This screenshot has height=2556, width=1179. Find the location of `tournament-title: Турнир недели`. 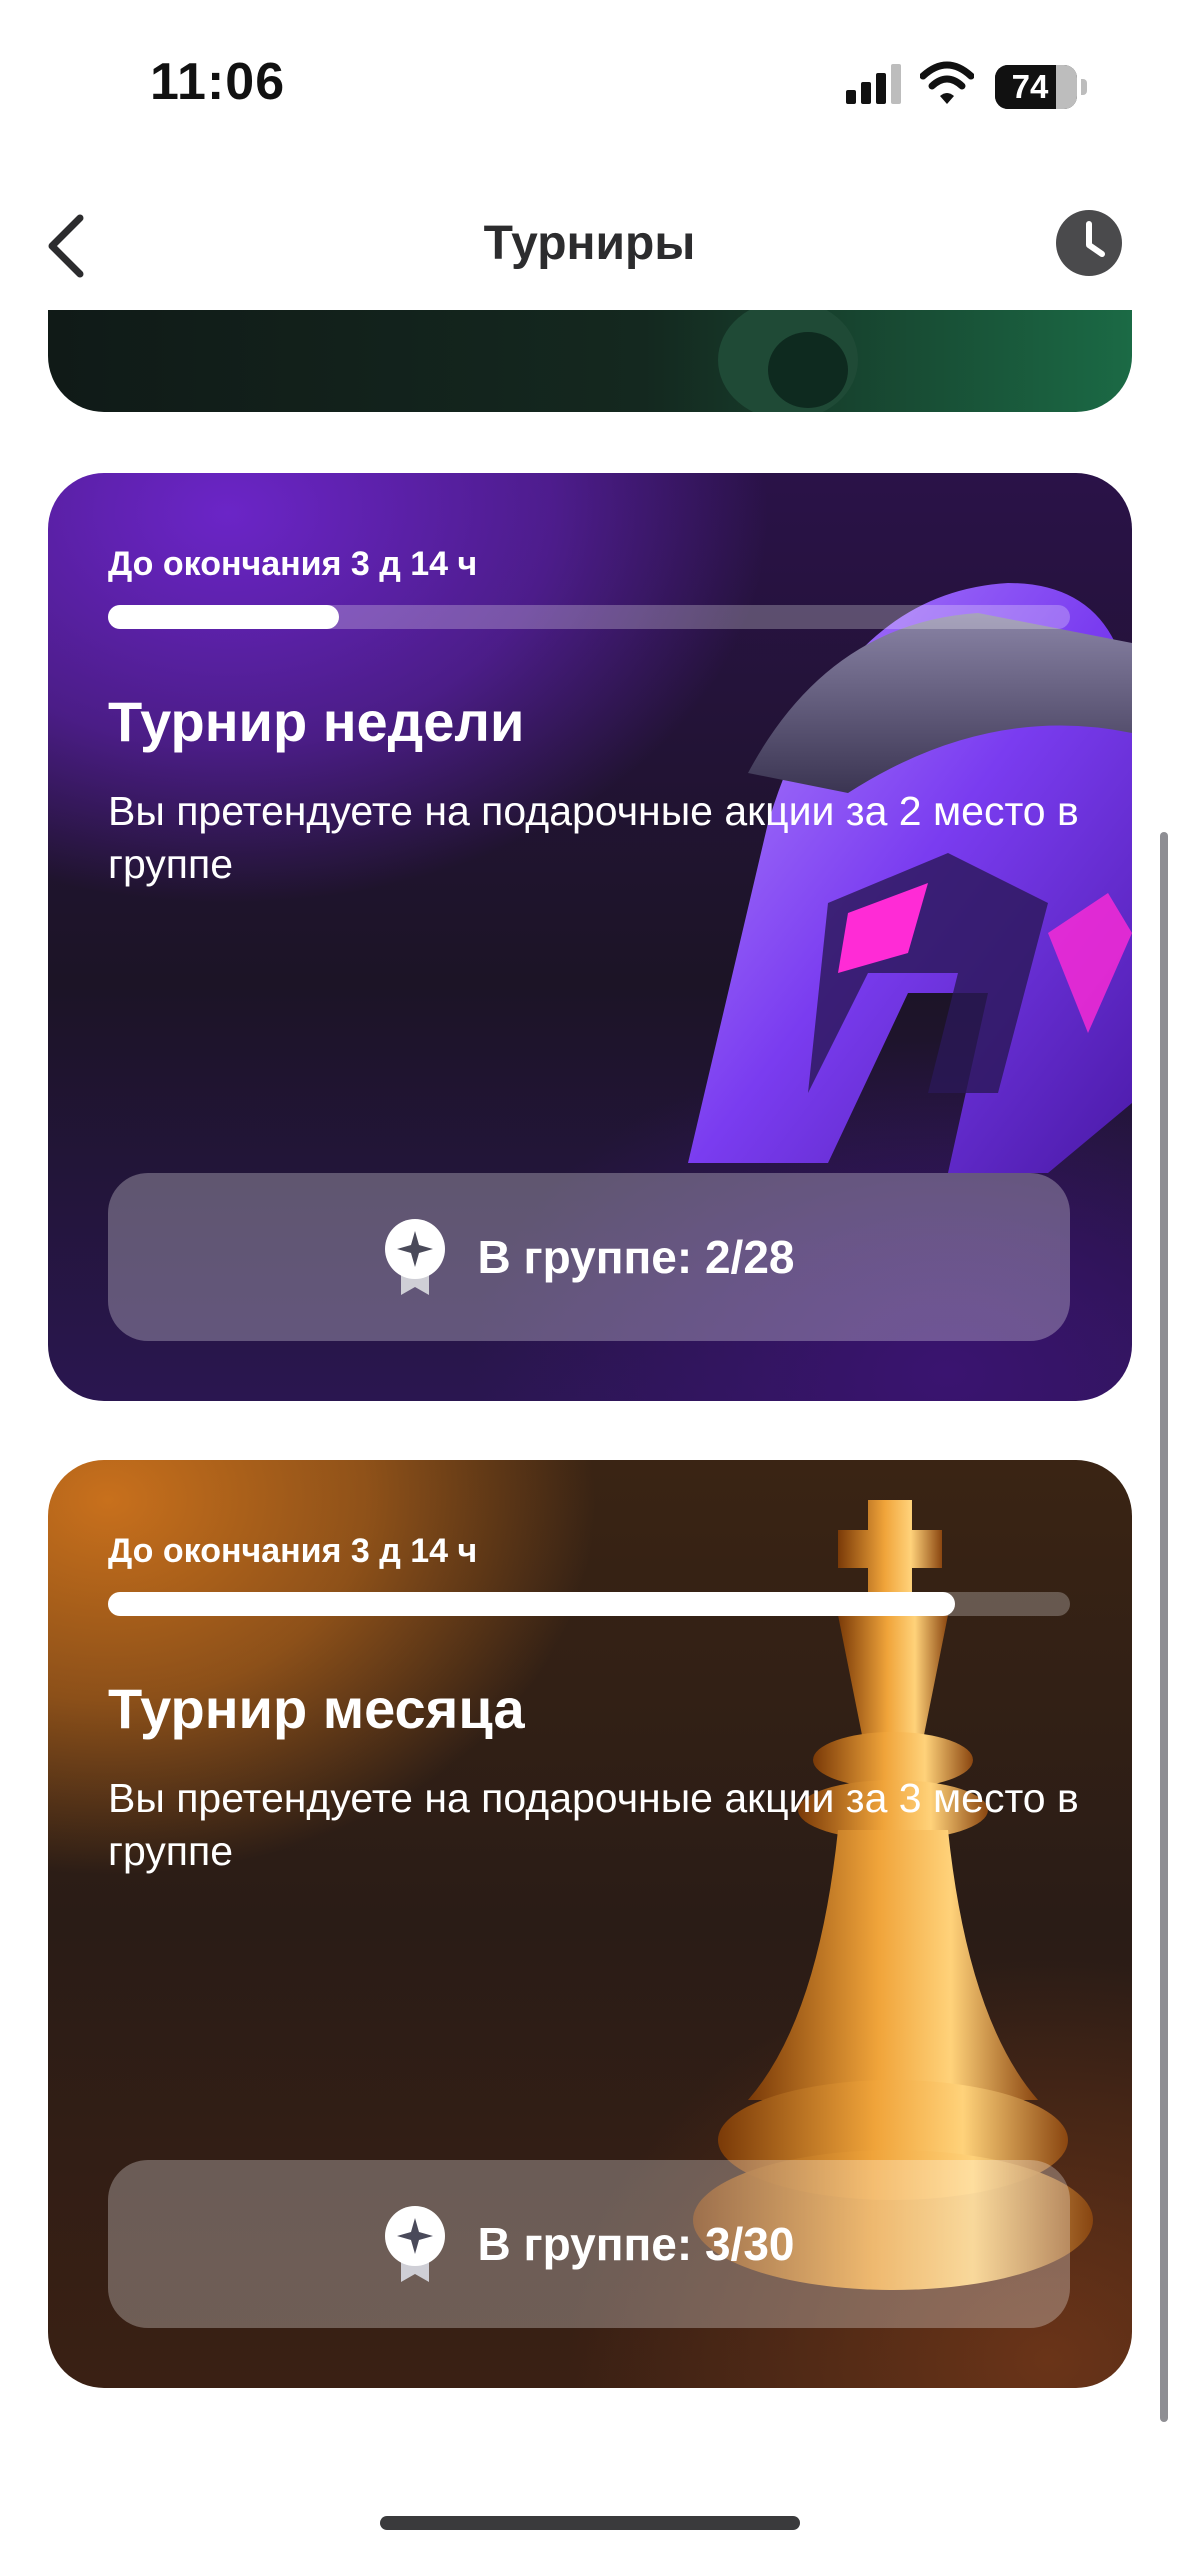

tournament-title: Турнир недели is located at coordinates (316, 721).